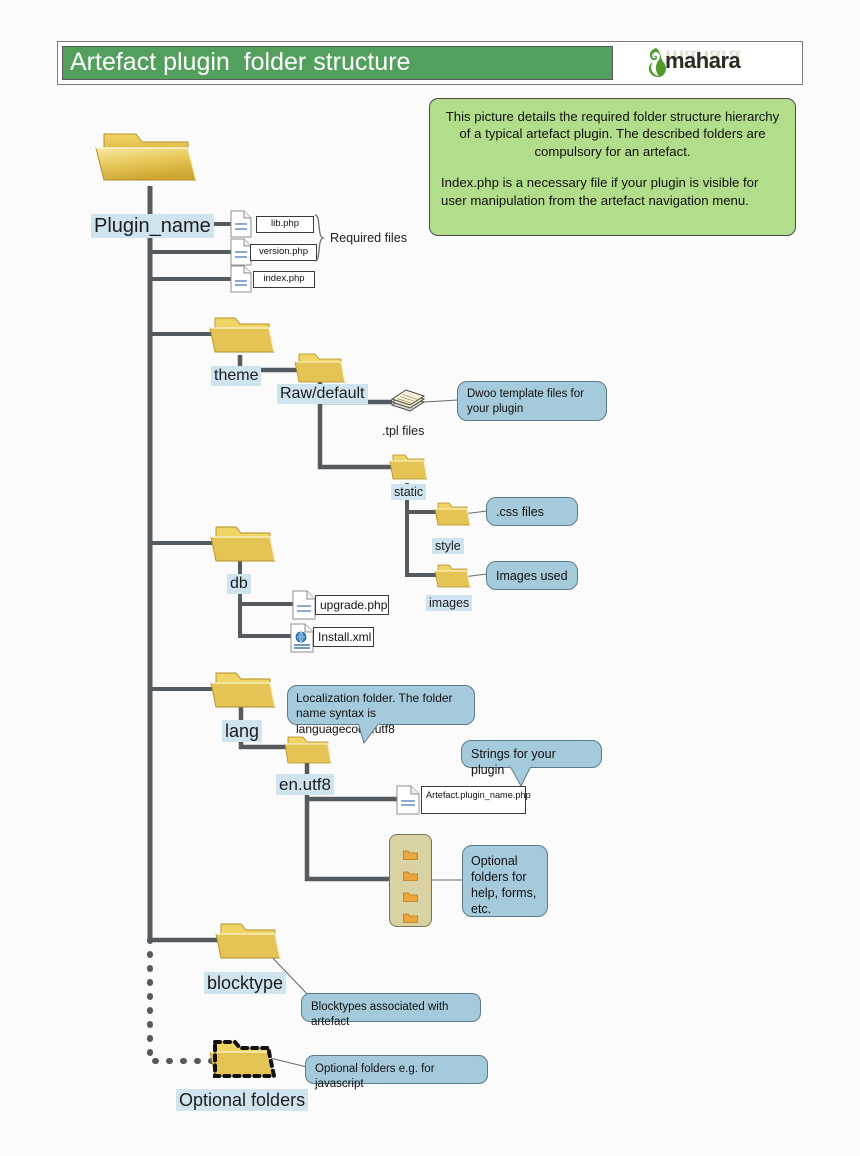  Describe the element at coordinates (239, 584) in the screenshot. I see `label-db: db` at that location.